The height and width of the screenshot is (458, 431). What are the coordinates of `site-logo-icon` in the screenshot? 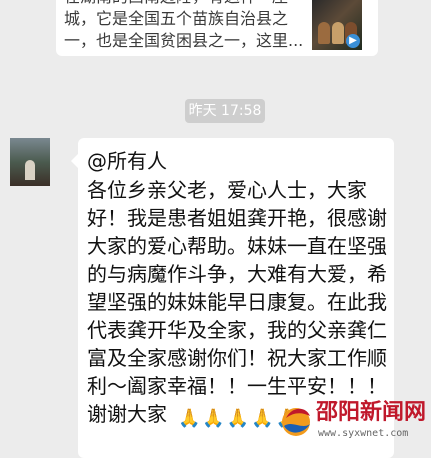 It's located at (296, 422).